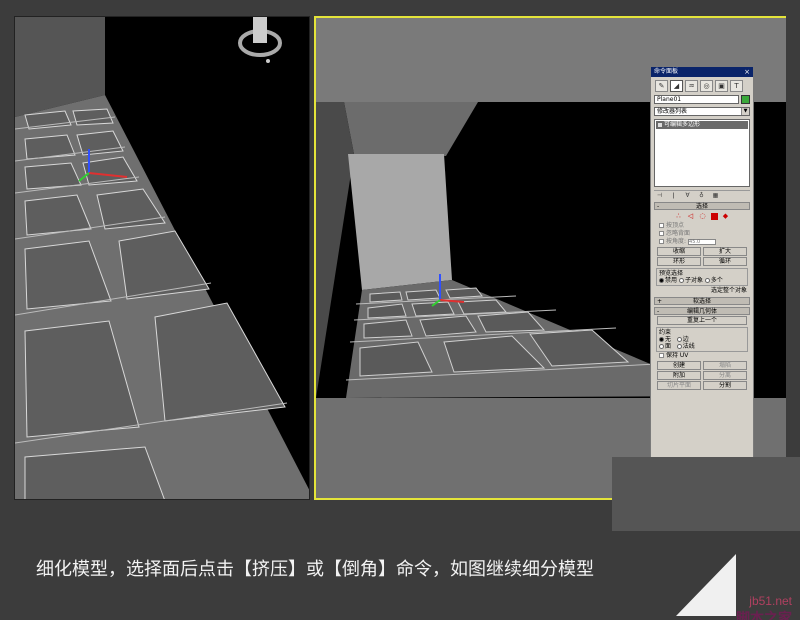  What do you see at coordinates (702, 356) in the screenshot?
I see `preserve-uv-option: 保持 UV` at bounding box center [702, 356].